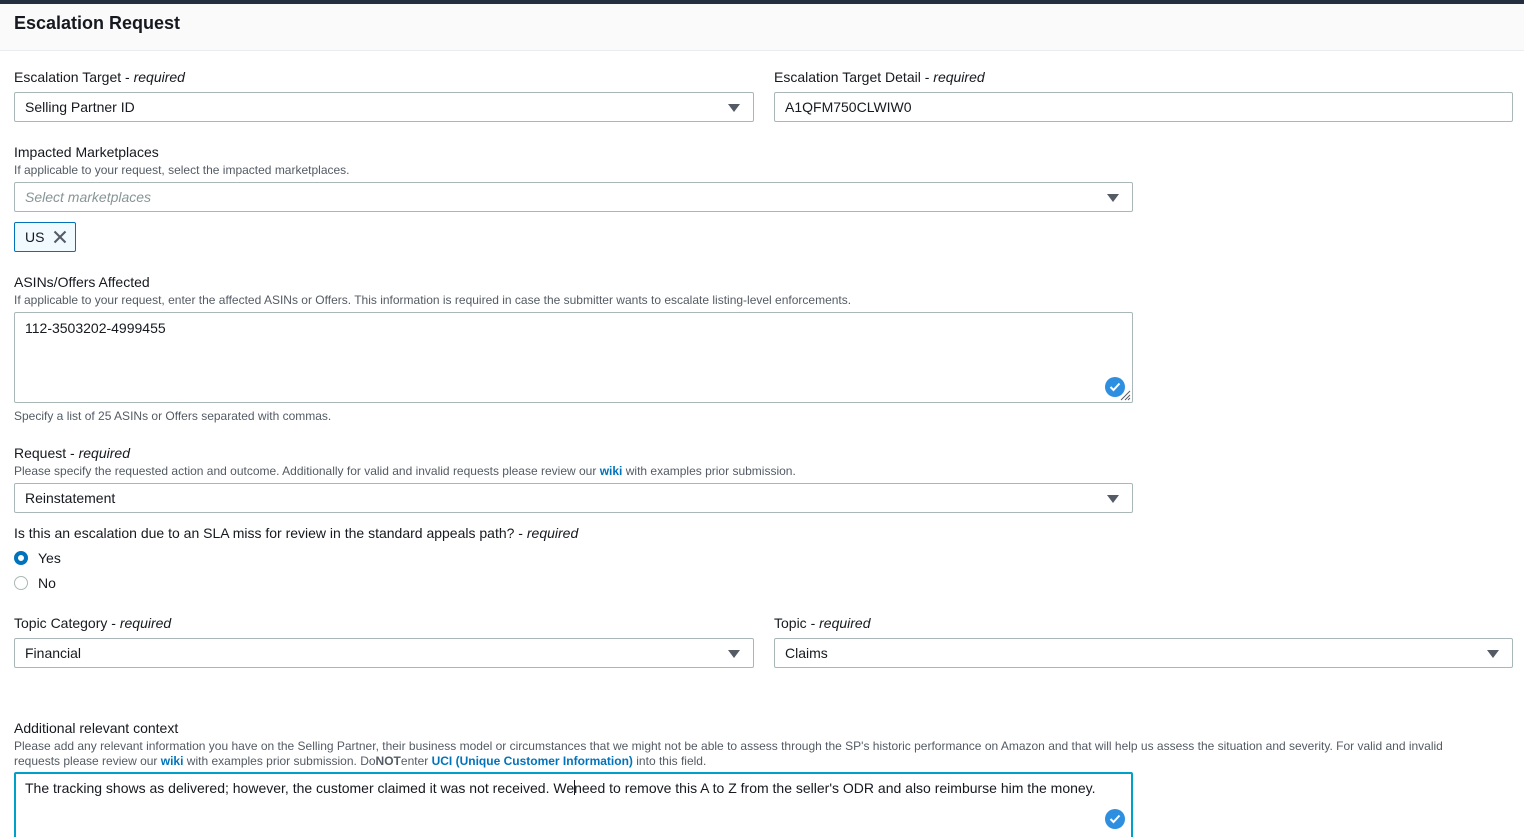 The image size is (1524, 837). What do you see at coordinates (384, 107) in the screenshot?
I see `escalation-target-select: Selling Partner ID` at bounding box center [384, 107].